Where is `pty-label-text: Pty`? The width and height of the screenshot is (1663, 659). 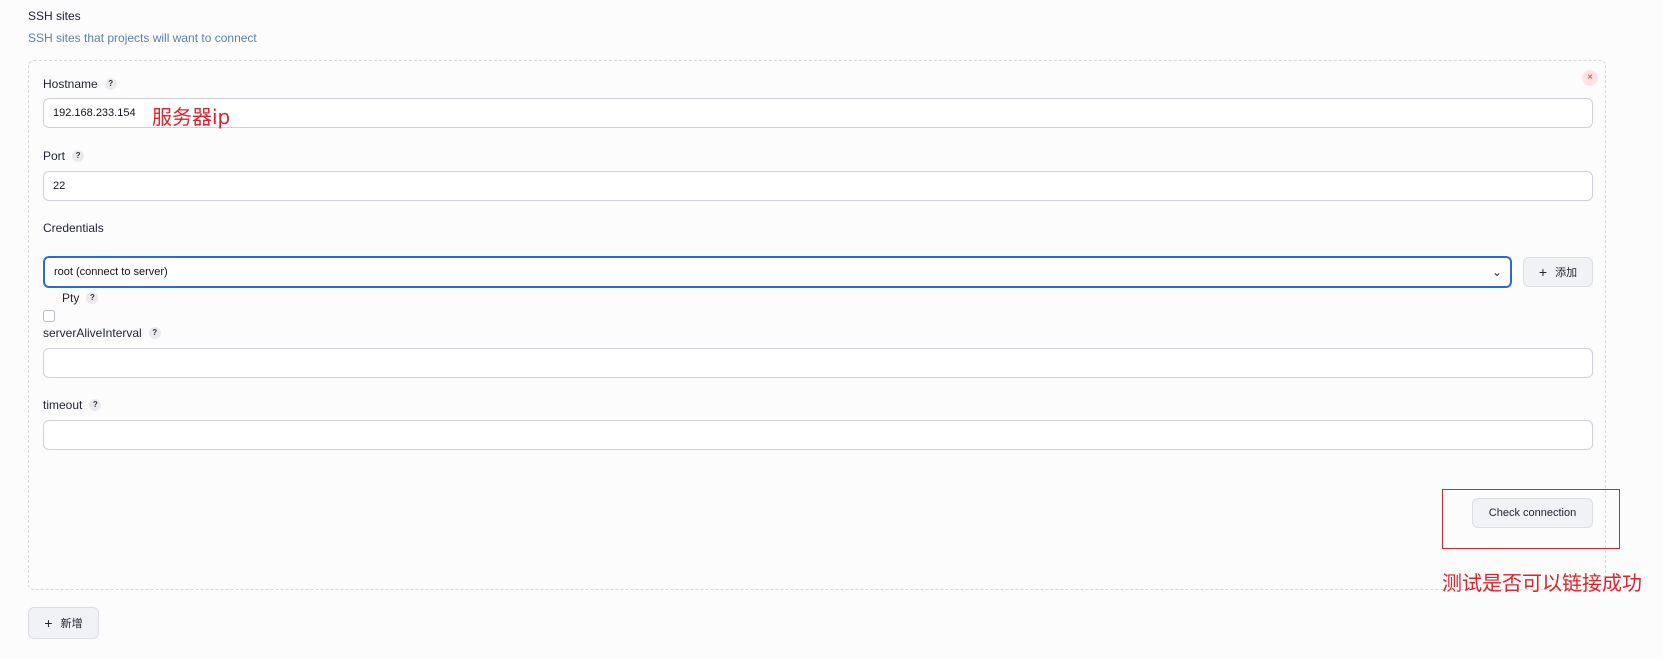
pty-label-text: Pty is located at coordinates (71, 298).